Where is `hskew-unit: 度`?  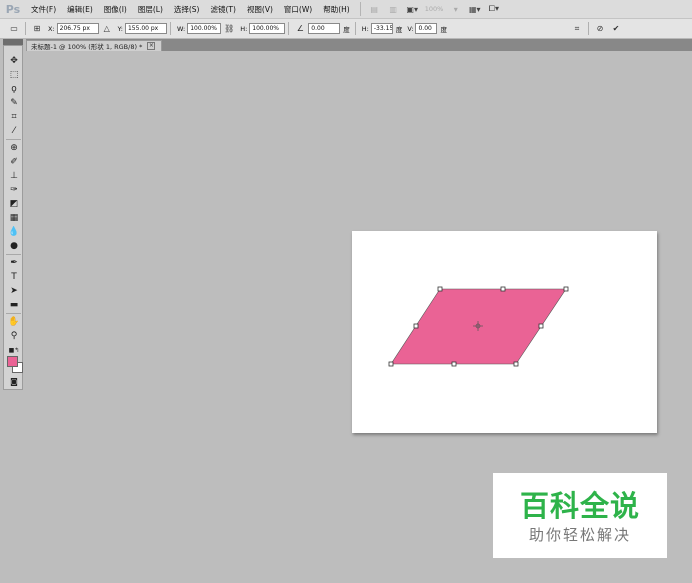 hskew-unit: 度 is located at coordinates (399, 29).